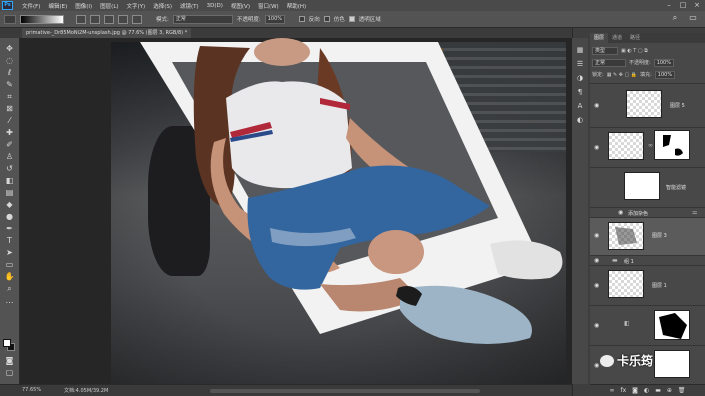 This screenshot has height=396, width=705. I want to click on layer-kind-filter: 类型, so click(605, 50).